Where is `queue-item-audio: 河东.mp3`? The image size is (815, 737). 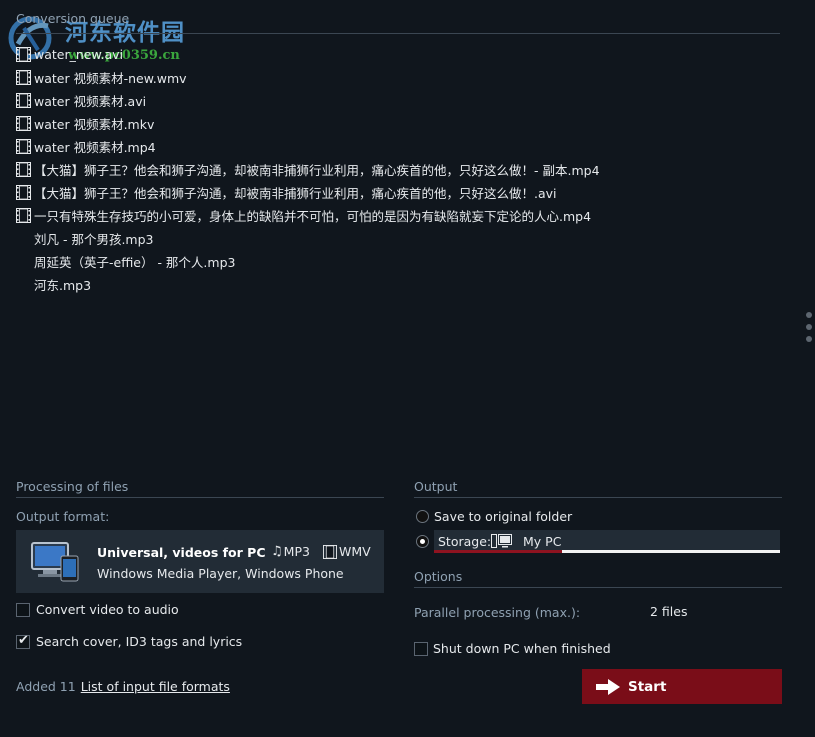
queue-item-audio: 河东.mp3 is located at coordinates (62, 284).